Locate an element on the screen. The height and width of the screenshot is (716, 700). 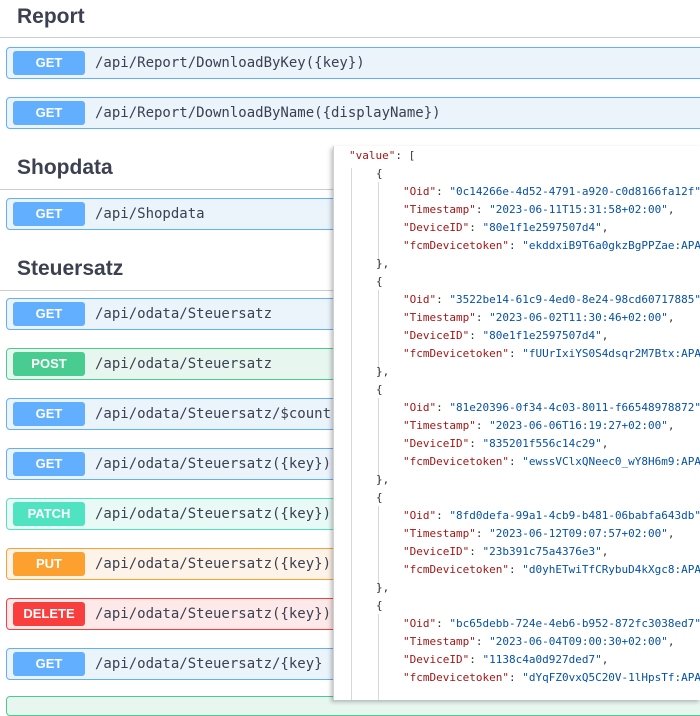
json-value: "ewssVClxQNeec0_wY8H6m9:APA is located at coordinates (611, 461).